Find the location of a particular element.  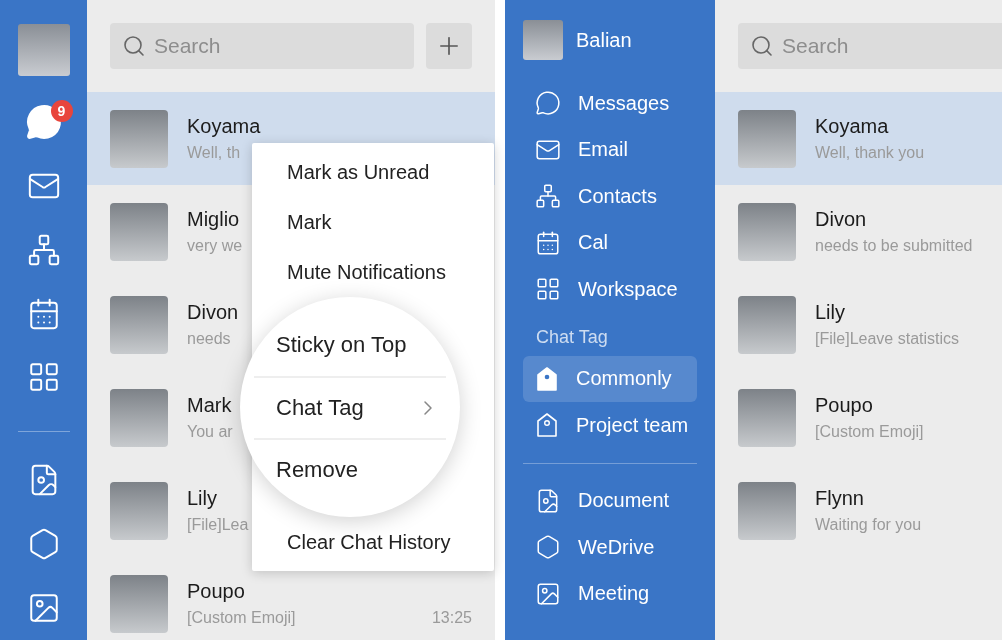

unread-badge: 9 is located at coordinates (61, 110).